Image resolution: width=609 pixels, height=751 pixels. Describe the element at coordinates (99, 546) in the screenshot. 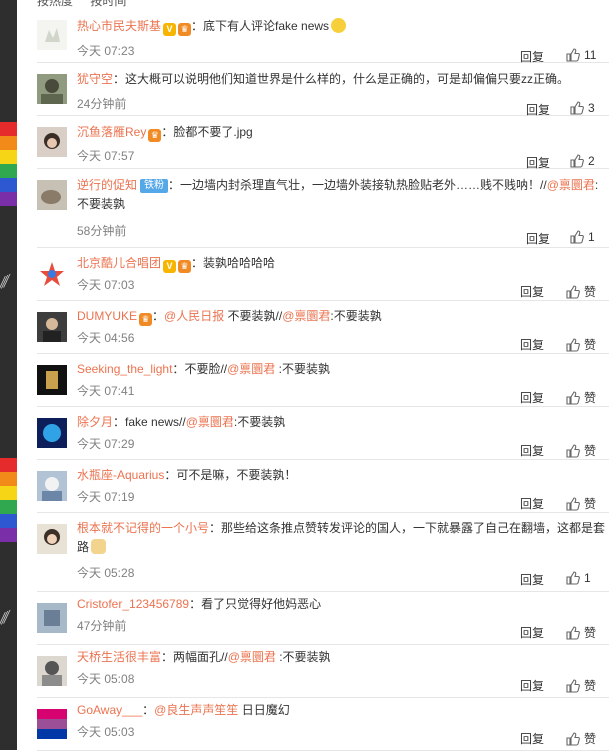

I see `doge-emoji-icon` at that location.